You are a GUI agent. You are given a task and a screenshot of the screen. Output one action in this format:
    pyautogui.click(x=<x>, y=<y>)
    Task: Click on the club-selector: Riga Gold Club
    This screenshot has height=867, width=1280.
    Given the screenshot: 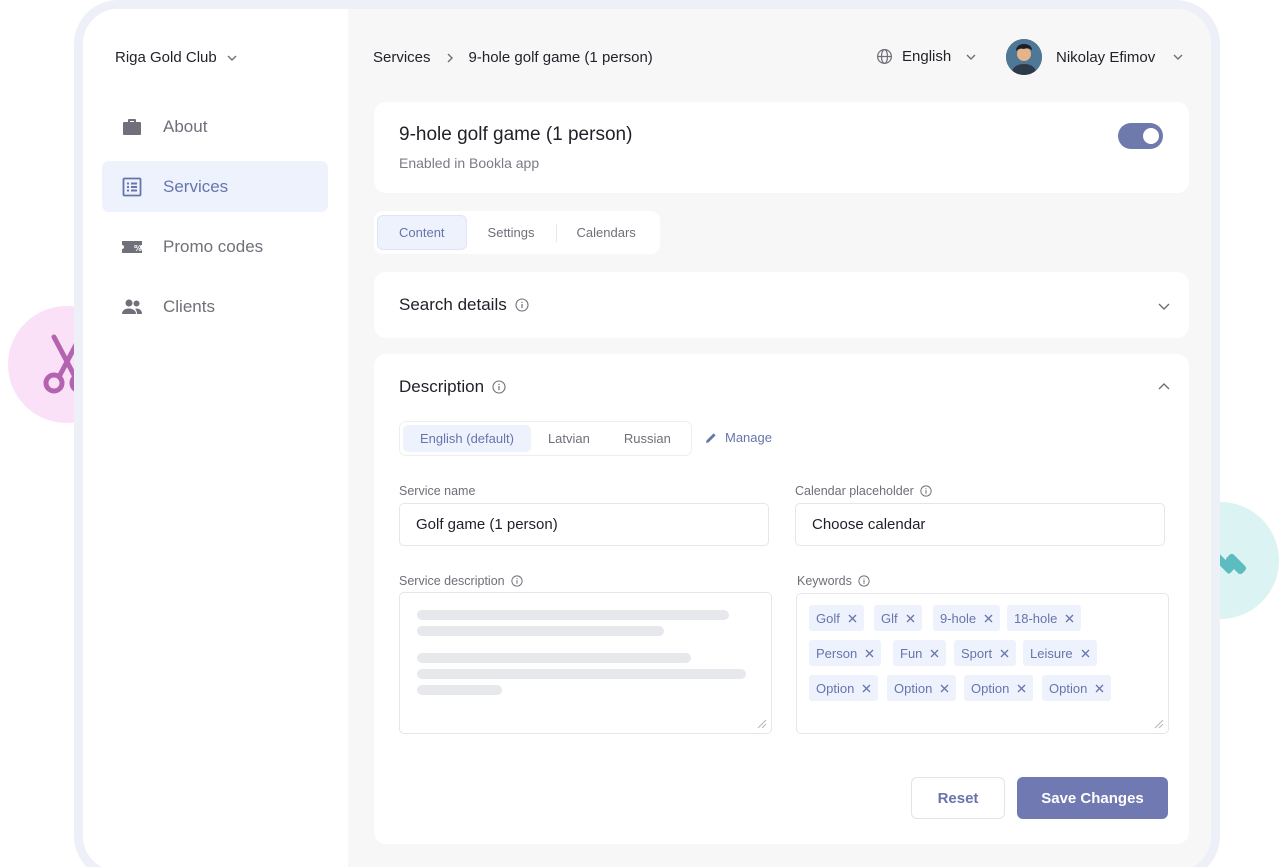 What is the action you would take?
    pyautogui.click(x=176, y=57)
    